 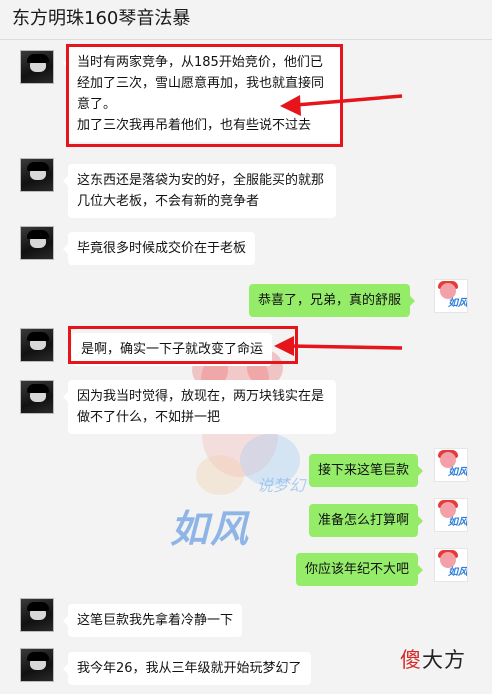 I want to click on message-bubble: 我今年26，我从三年级就开始玩梦幻了, so click(x=187, y=668).